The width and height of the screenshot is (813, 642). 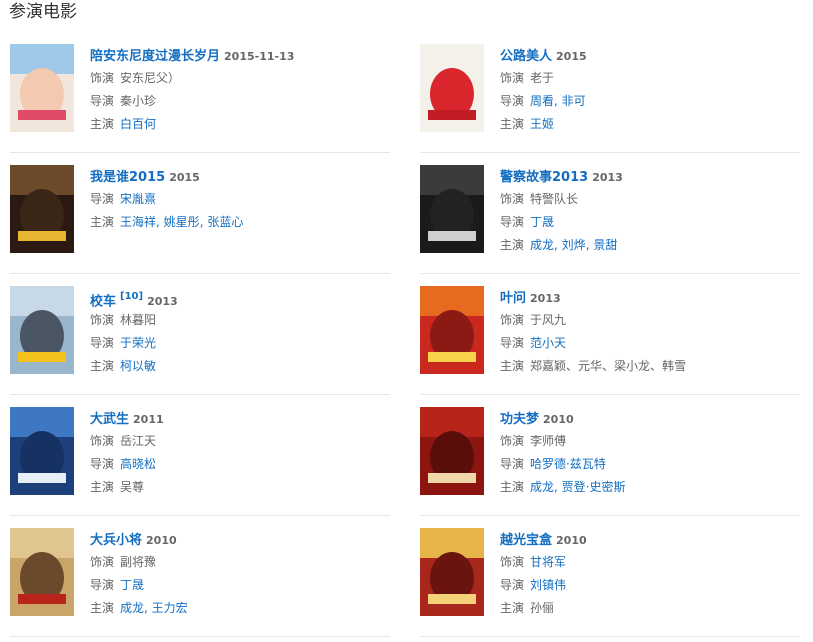 What do you see at coordinates (138, 320) in the screenshot?
I see `person-name: 林暮阳` at bounding box center [138, 320].